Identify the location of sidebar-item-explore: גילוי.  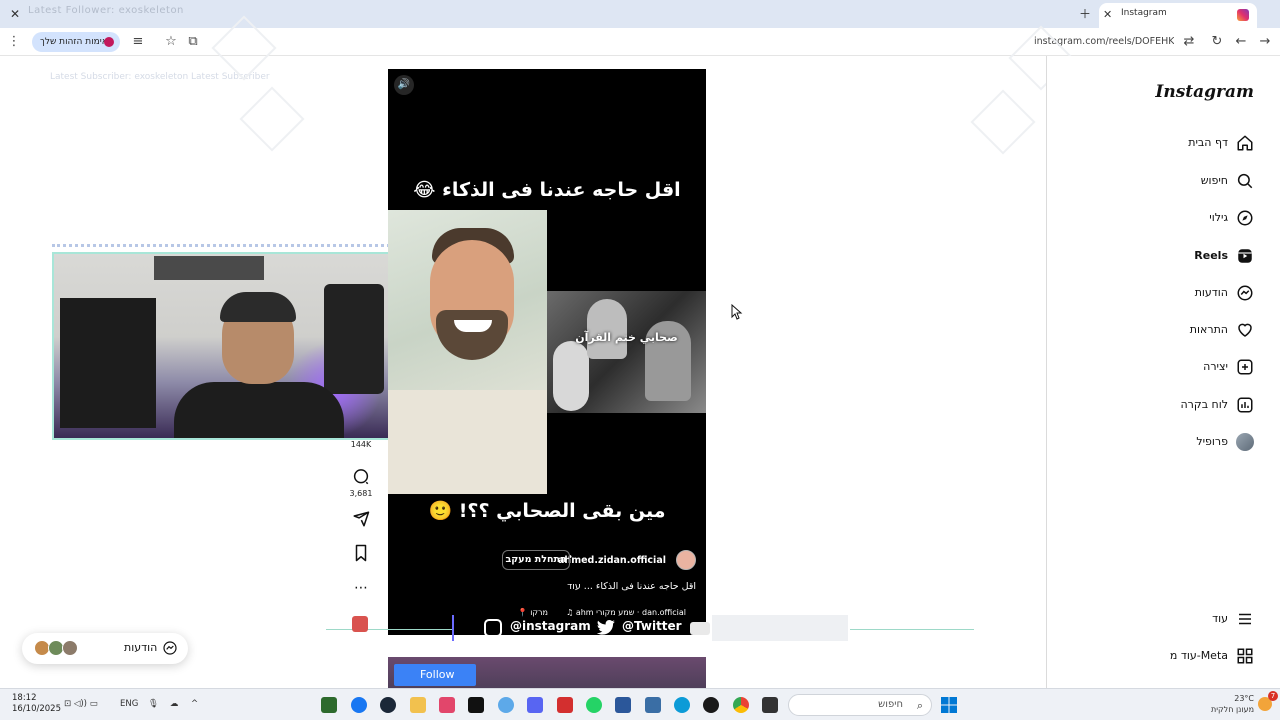
(1154, 219).